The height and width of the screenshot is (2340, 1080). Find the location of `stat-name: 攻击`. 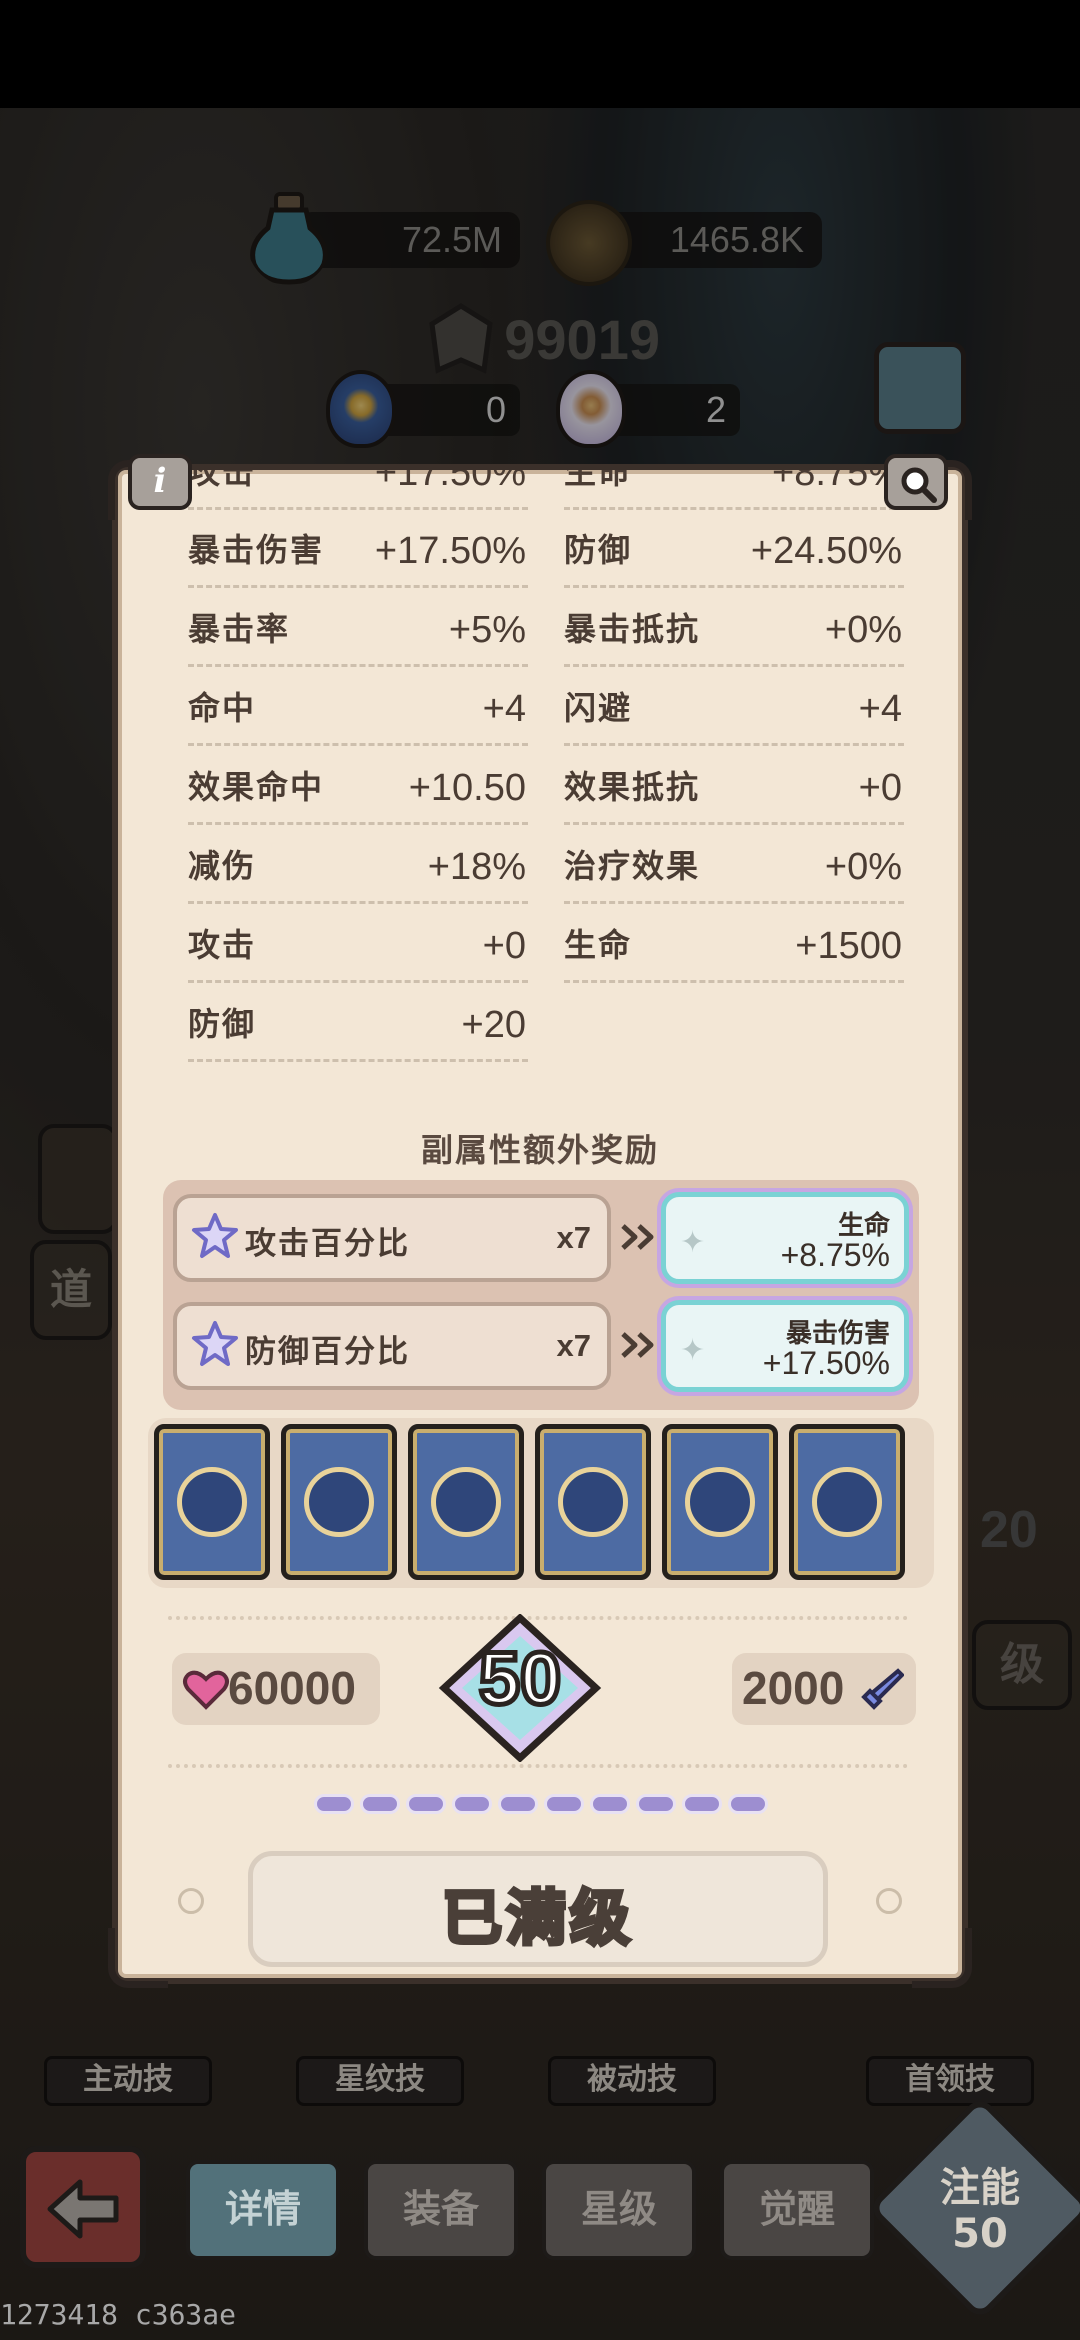

stat-name: 攻击 is located at coordinates (222, 477).